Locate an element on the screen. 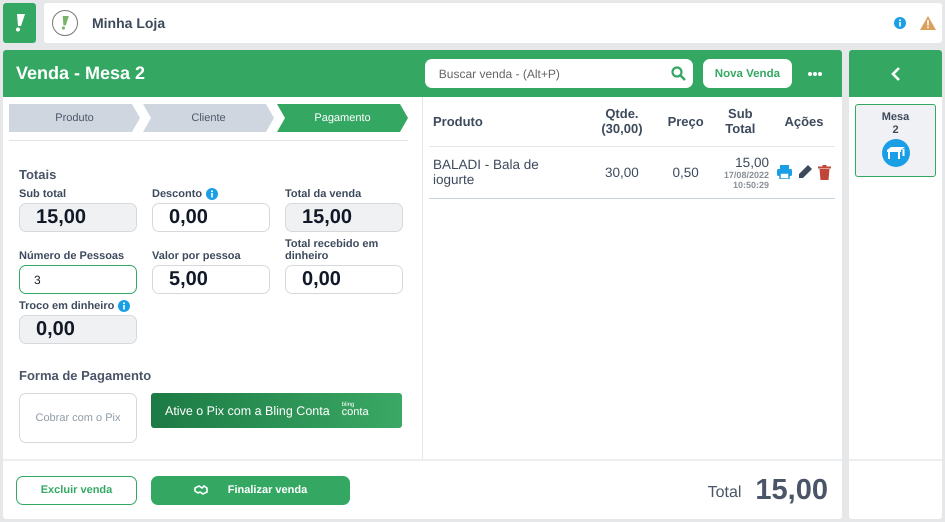  total-label: Total is located at coordinates (725, 493).